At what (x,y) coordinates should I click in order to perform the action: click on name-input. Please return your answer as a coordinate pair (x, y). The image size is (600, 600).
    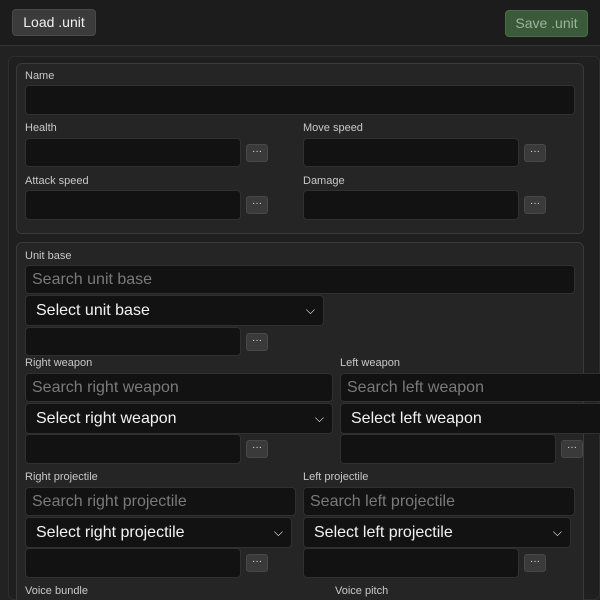
    Looking at the image, I should click on (300, 100).